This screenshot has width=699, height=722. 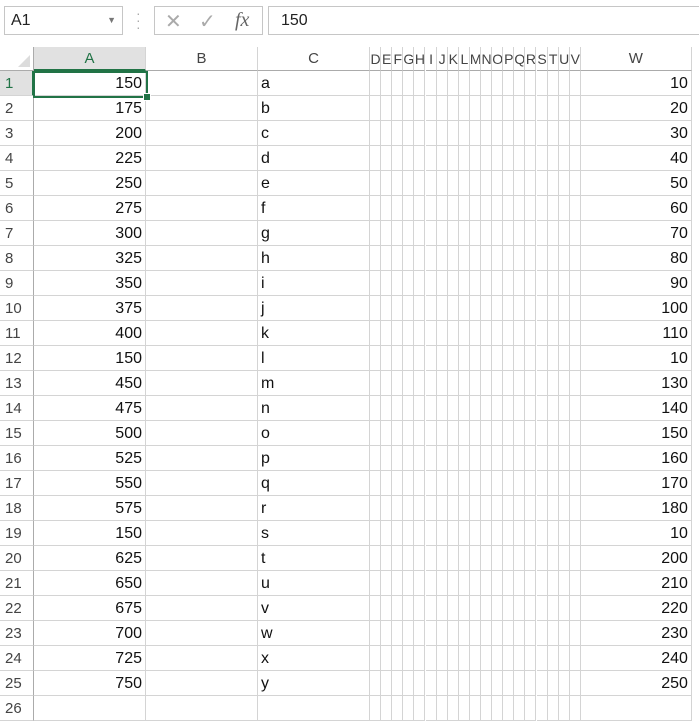 What do you see at coordinates (409, 183) in the screenshot?
I see `cell-g5` at bounding box center [409, 183].